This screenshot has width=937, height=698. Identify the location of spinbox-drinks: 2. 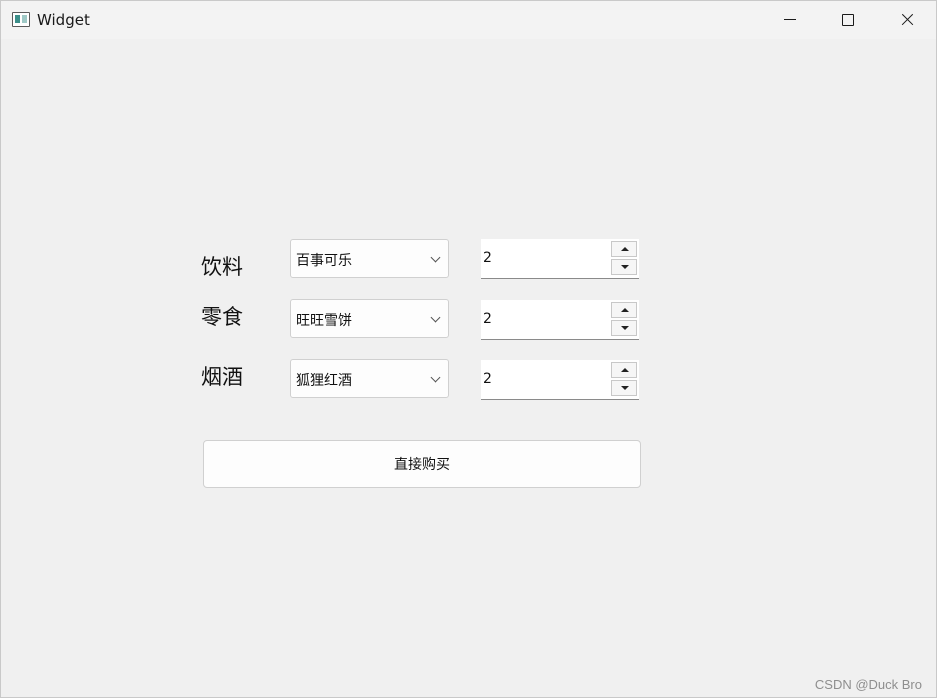
(560, 259).